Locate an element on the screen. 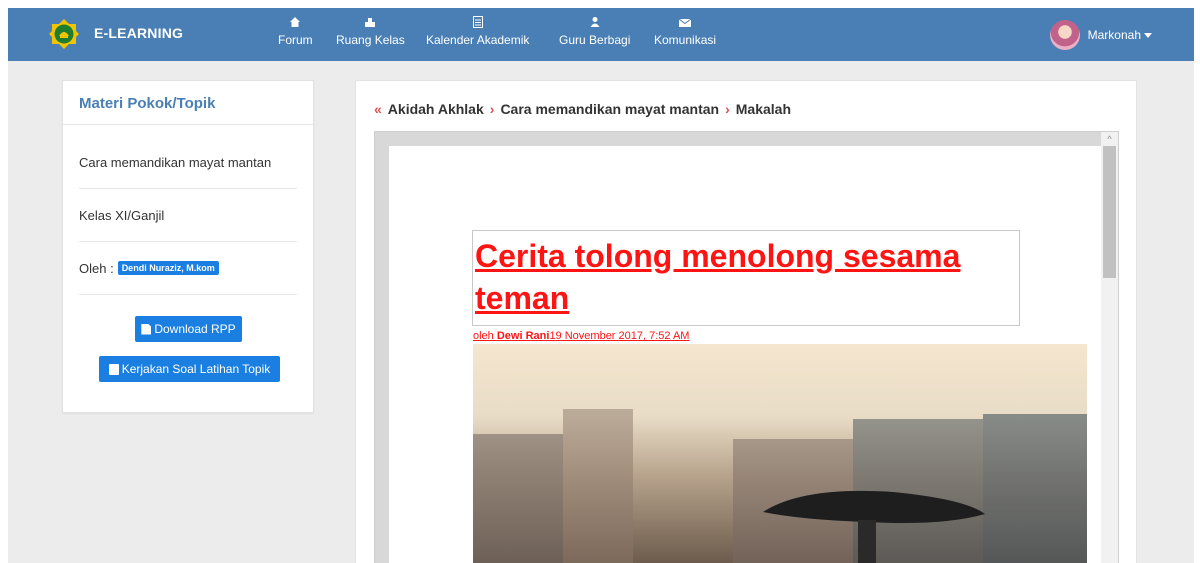  document-title: Cerita tolong menolong sesama teman is located at coordinates (745, 277).